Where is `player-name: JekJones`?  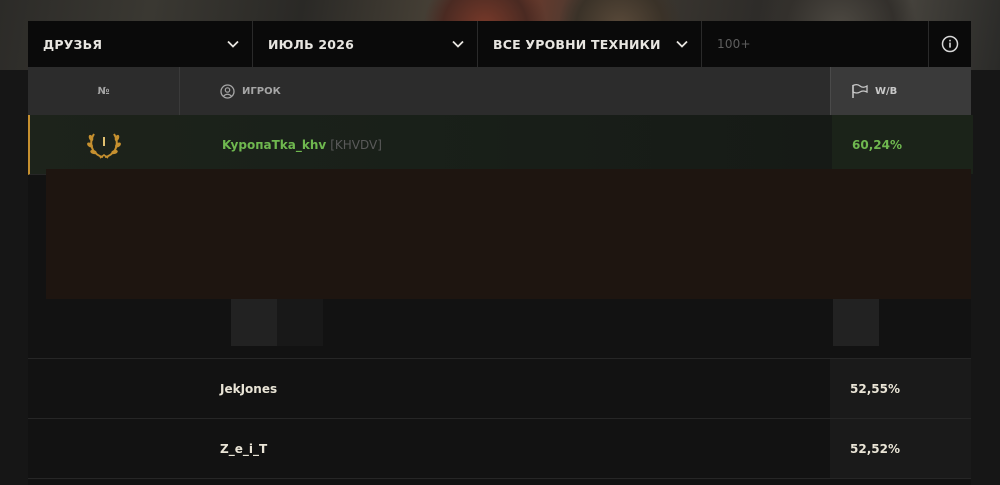 player-name: JekJones is located at coordinates (248, 388).